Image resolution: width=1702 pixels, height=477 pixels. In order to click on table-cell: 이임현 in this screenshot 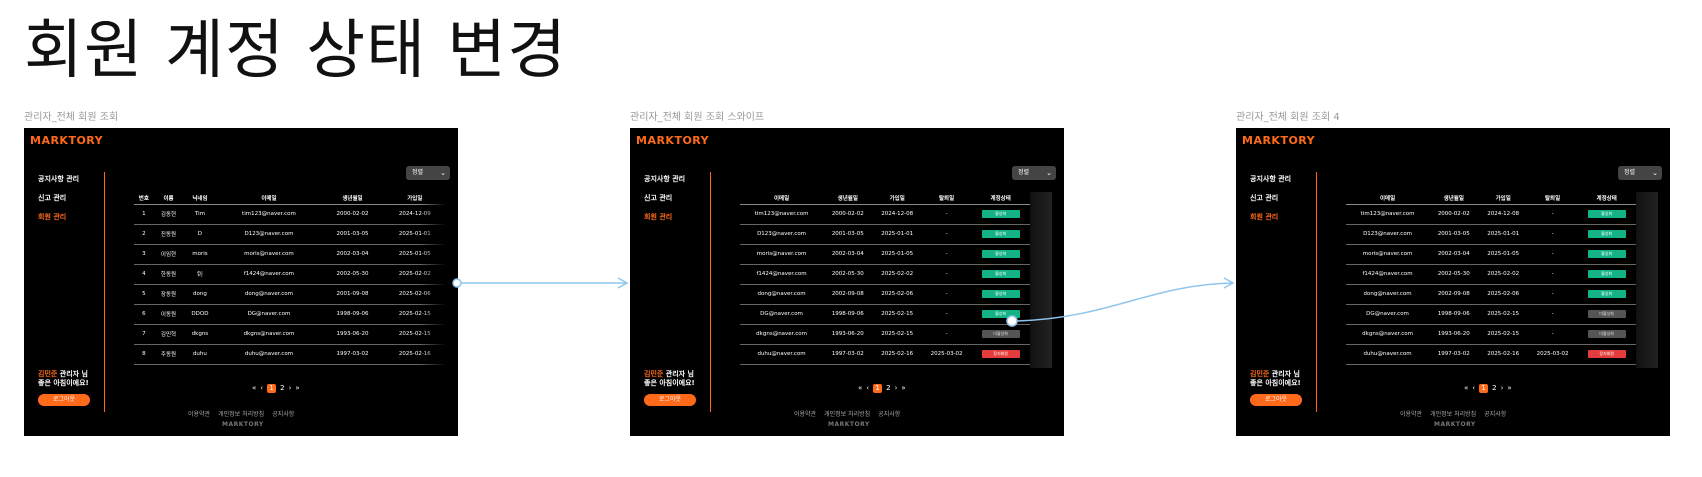, I will do `click(168, 254)`.